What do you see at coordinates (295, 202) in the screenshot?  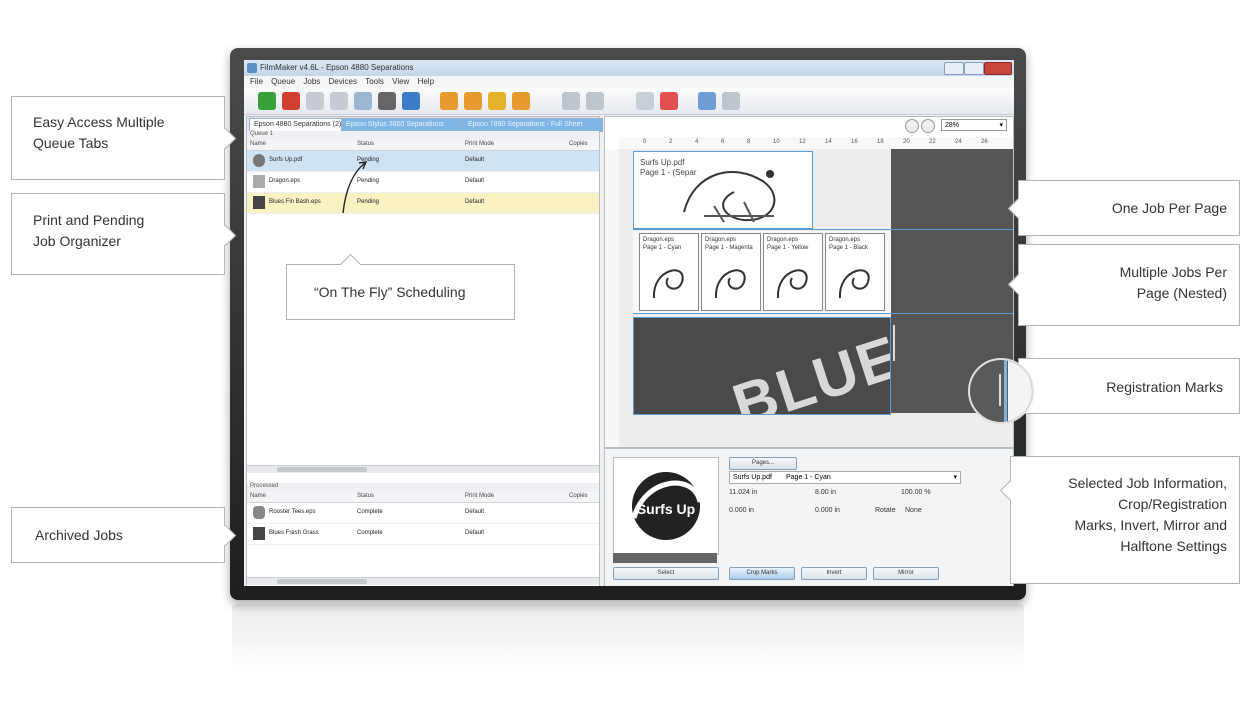 I see `job-name: Blues Fin Bash.eps` at bounding box center [295, 202].